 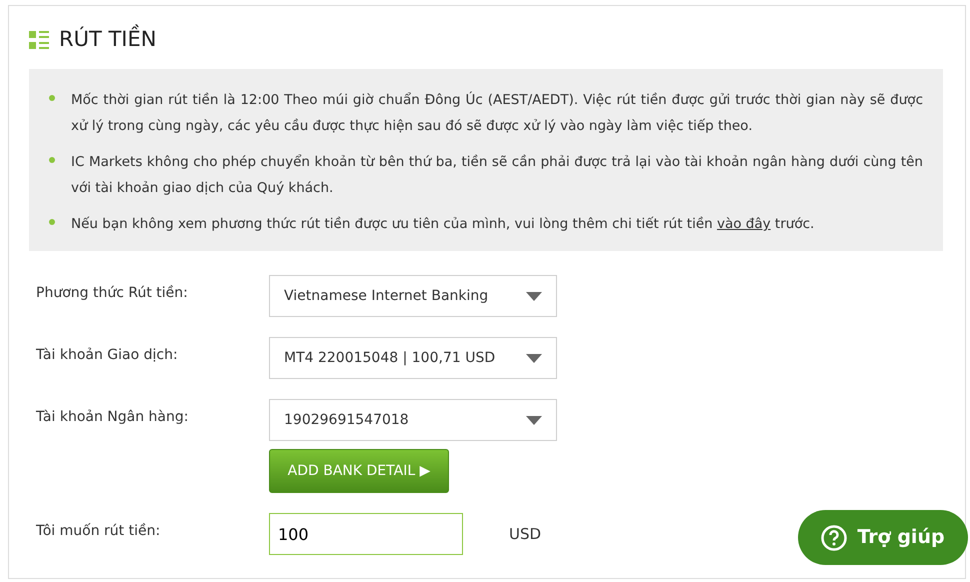 What do you see at coordinates (497, 113) in the screenshot?
I see `note-text: Mốc thời gian rút tiền là 12:00 Theo múi giờ chuẩn Đông Úc (AEST/AEDT). Việc rút tiền được gửi trước thời gian này sẽ được xử lý trong cùng ngày, các yêu cầu được thực hiện sau đó sẽ được xử lý vào ngày làm việc tiếp theo.` at bounding box center [497, 113].